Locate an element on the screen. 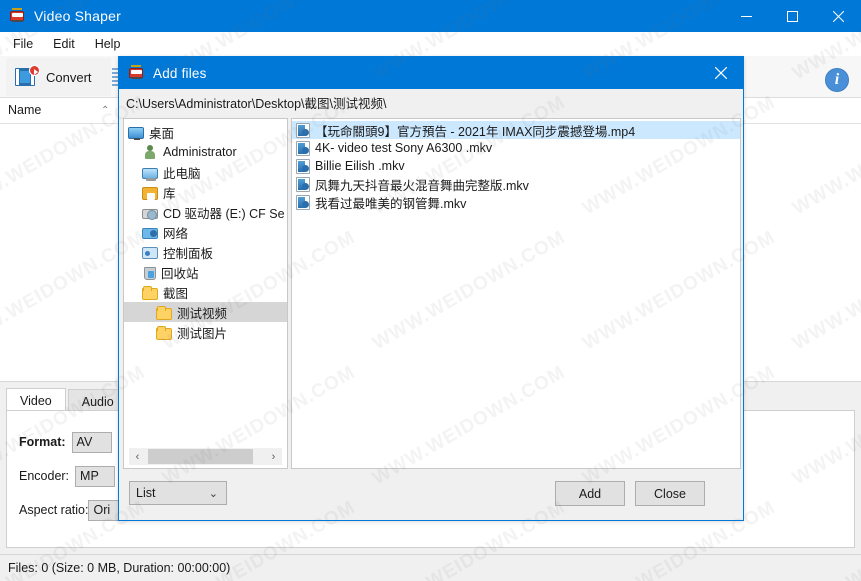  file-list-item-label: Billie Eilish .mkv is located at coordinates (360, 166).